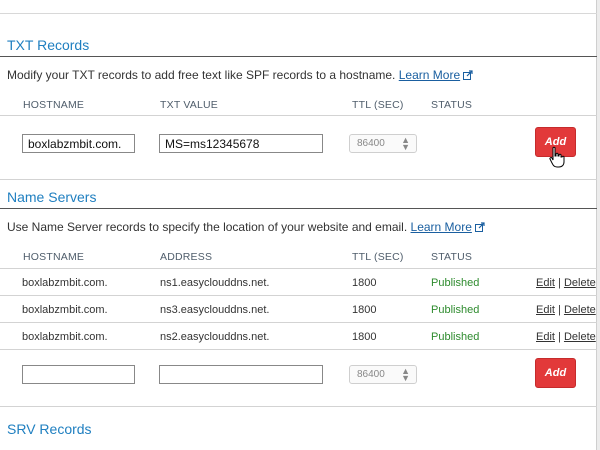 The height and width of the screenshot is (450, 600). I want to click on txt-hostname-input, so click(78, 143).